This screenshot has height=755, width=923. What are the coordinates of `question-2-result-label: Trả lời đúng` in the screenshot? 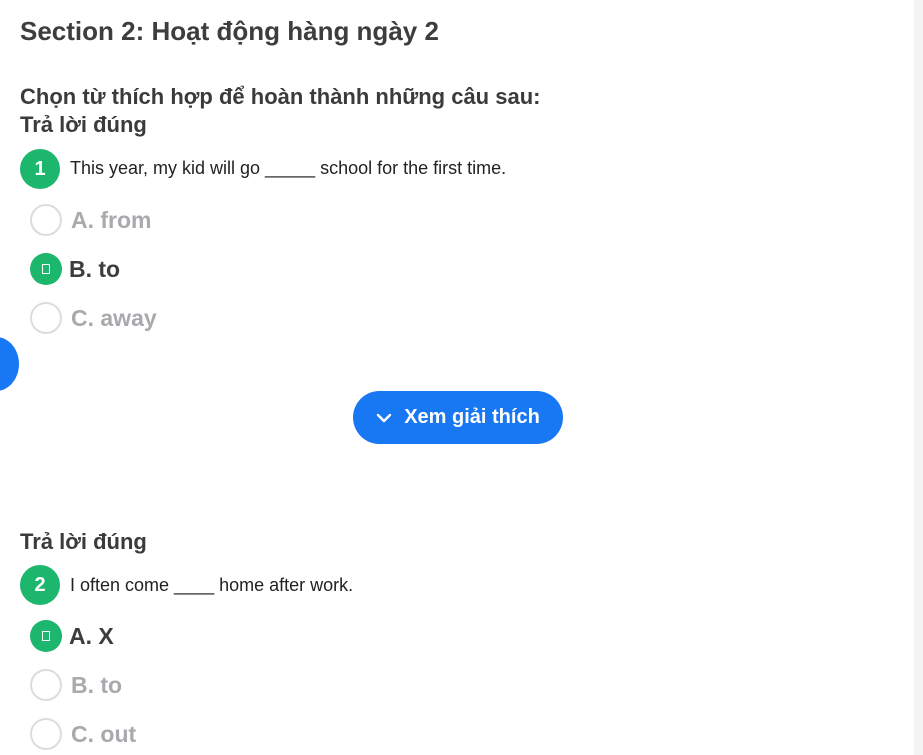 It's located at (83, 541).